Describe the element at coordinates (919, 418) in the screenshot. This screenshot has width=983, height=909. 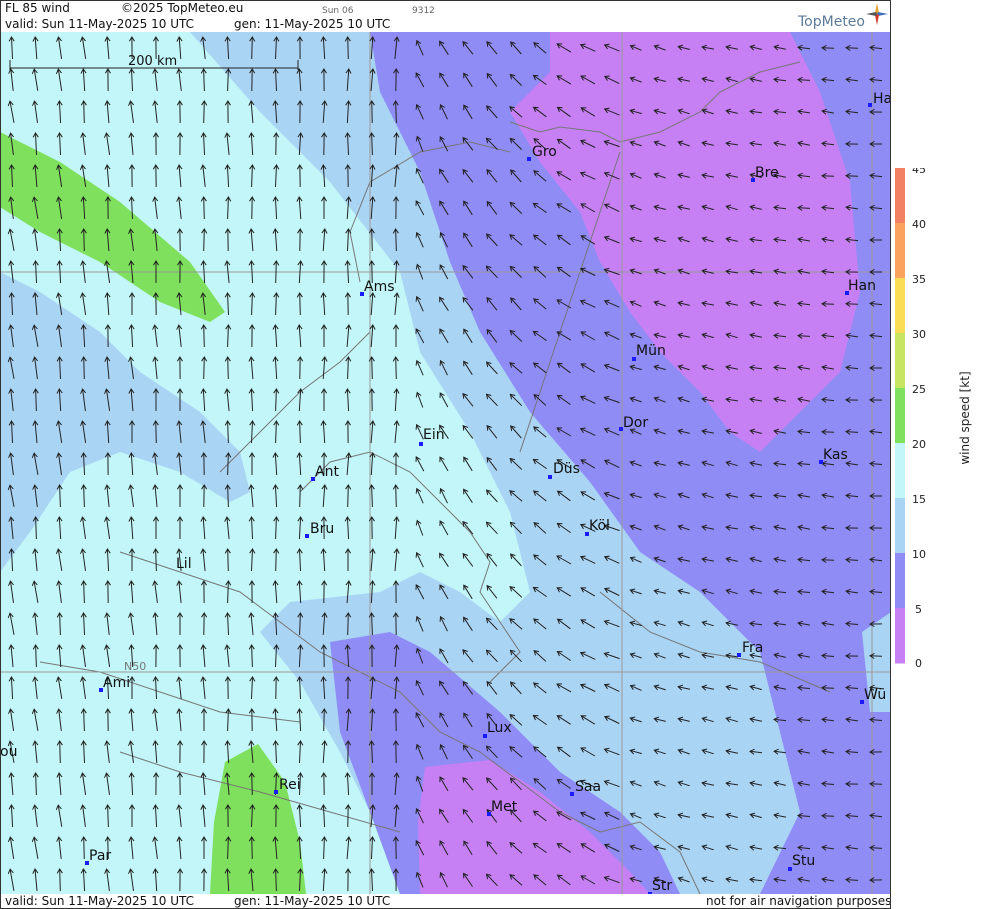
I see `legend-ticks: 45 40 35 30 25 20 15 10 5 0` at that location.